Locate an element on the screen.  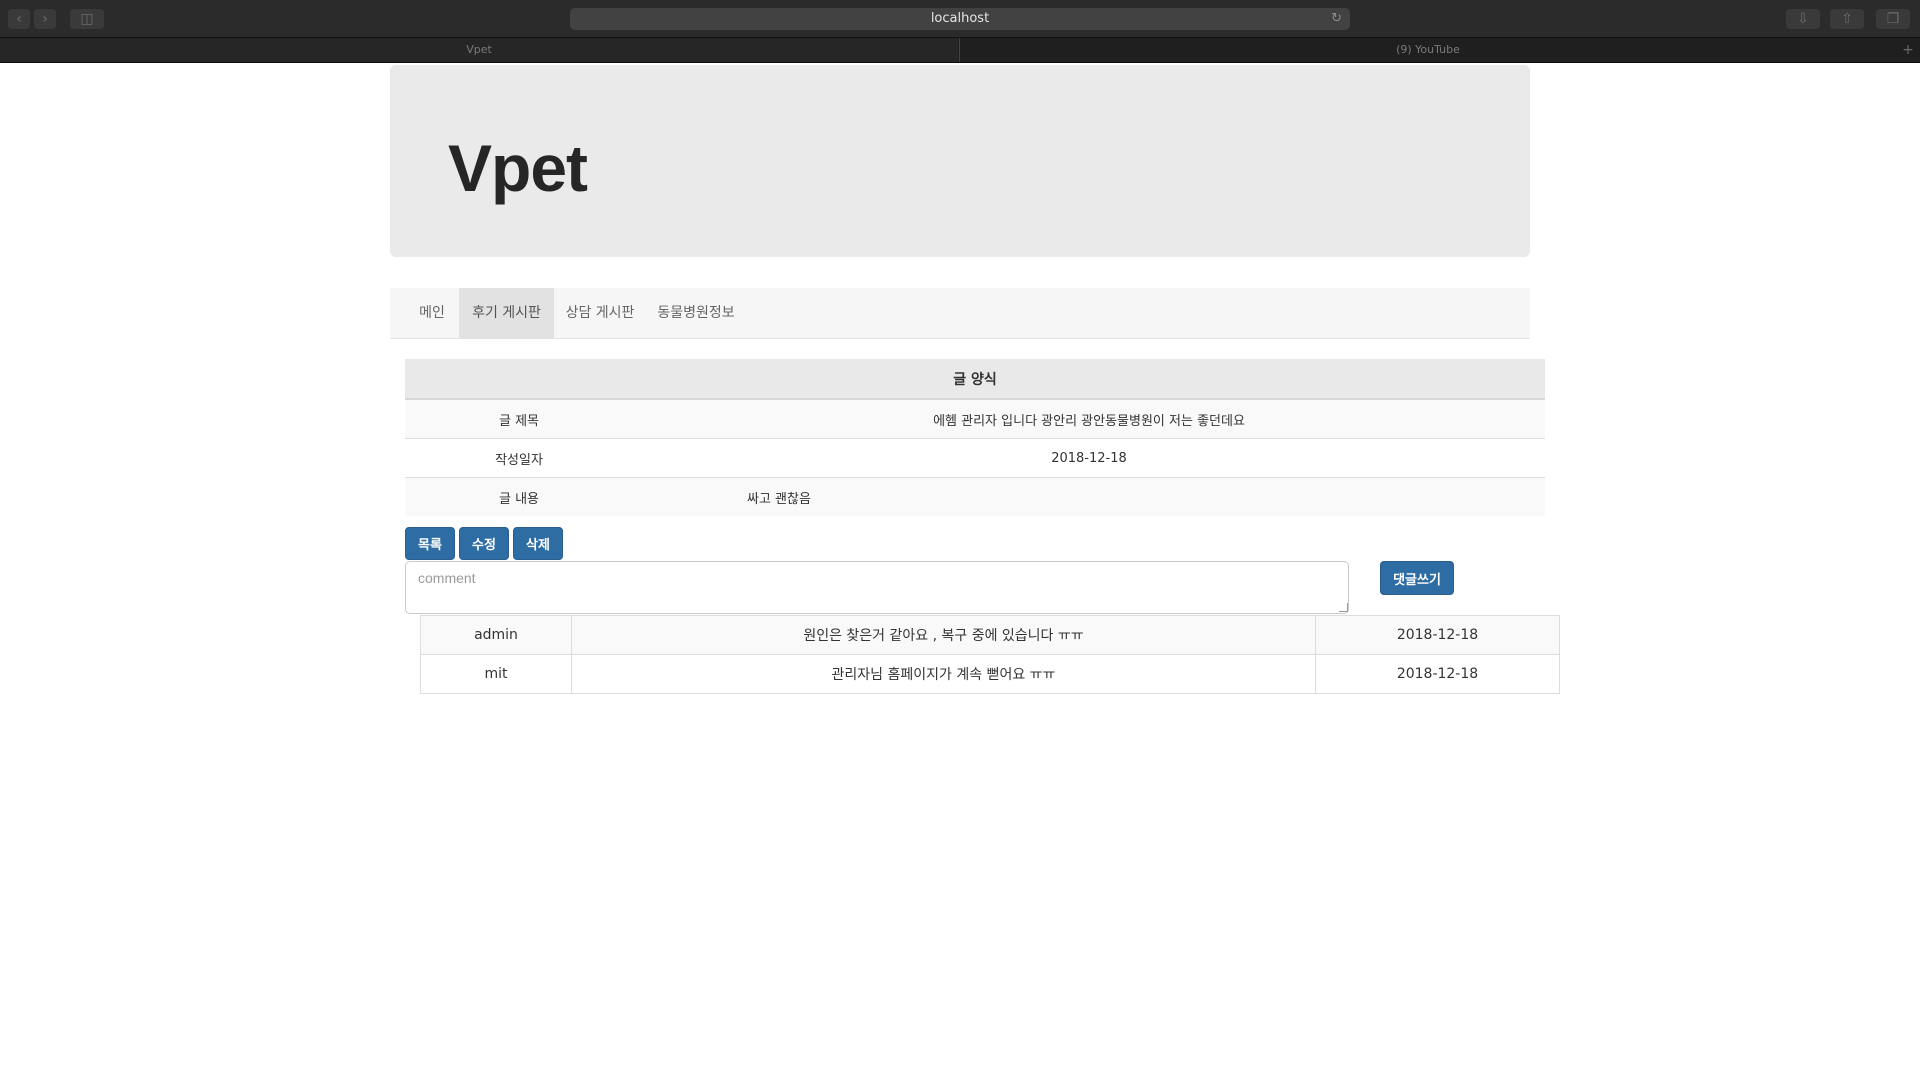
tab-bar: Vpet (9) YouTube + is located at coordinates (960, 50).